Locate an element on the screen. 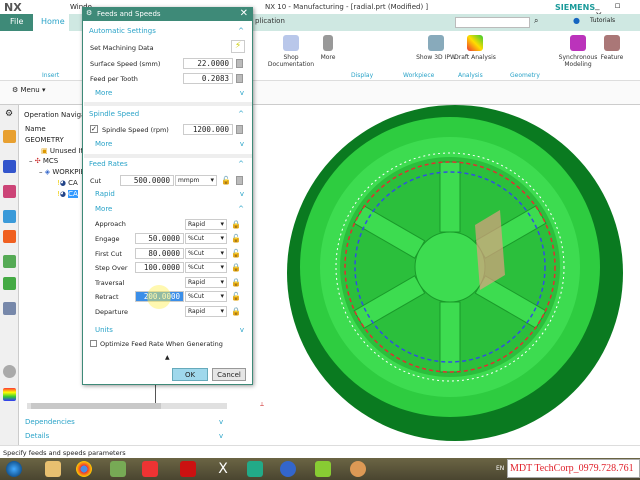 This screenshot has height=480, width=640. group-analysis: Analysis is located at coordinates (470, 75).